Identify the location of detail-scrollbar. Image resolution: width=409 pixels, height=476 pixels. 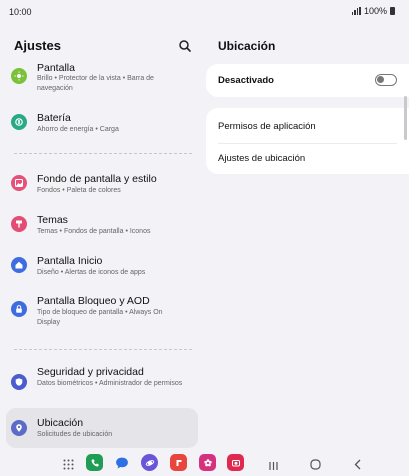
(405, 118).